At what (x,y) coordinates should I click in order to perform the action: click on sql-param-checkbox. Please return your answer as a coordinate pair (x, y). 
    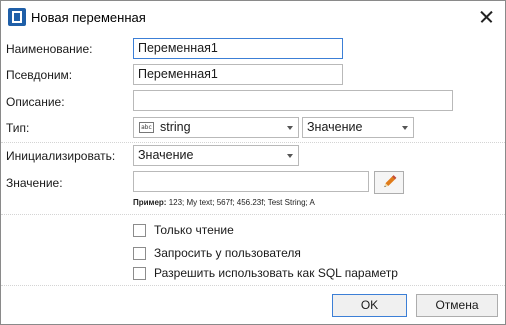
    Looking at the image, I should click on (139, 273).